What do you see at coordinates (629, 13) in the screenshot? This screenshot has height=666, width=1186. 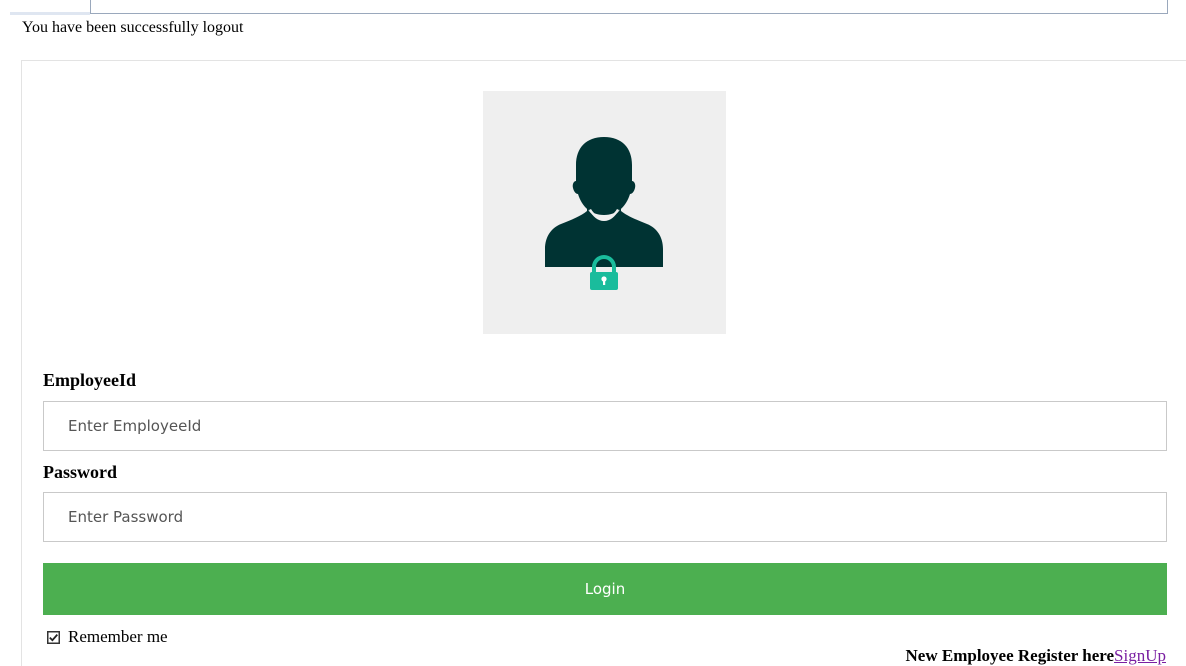 I see `frame-border-bottom` at bounding box center [629, 13].